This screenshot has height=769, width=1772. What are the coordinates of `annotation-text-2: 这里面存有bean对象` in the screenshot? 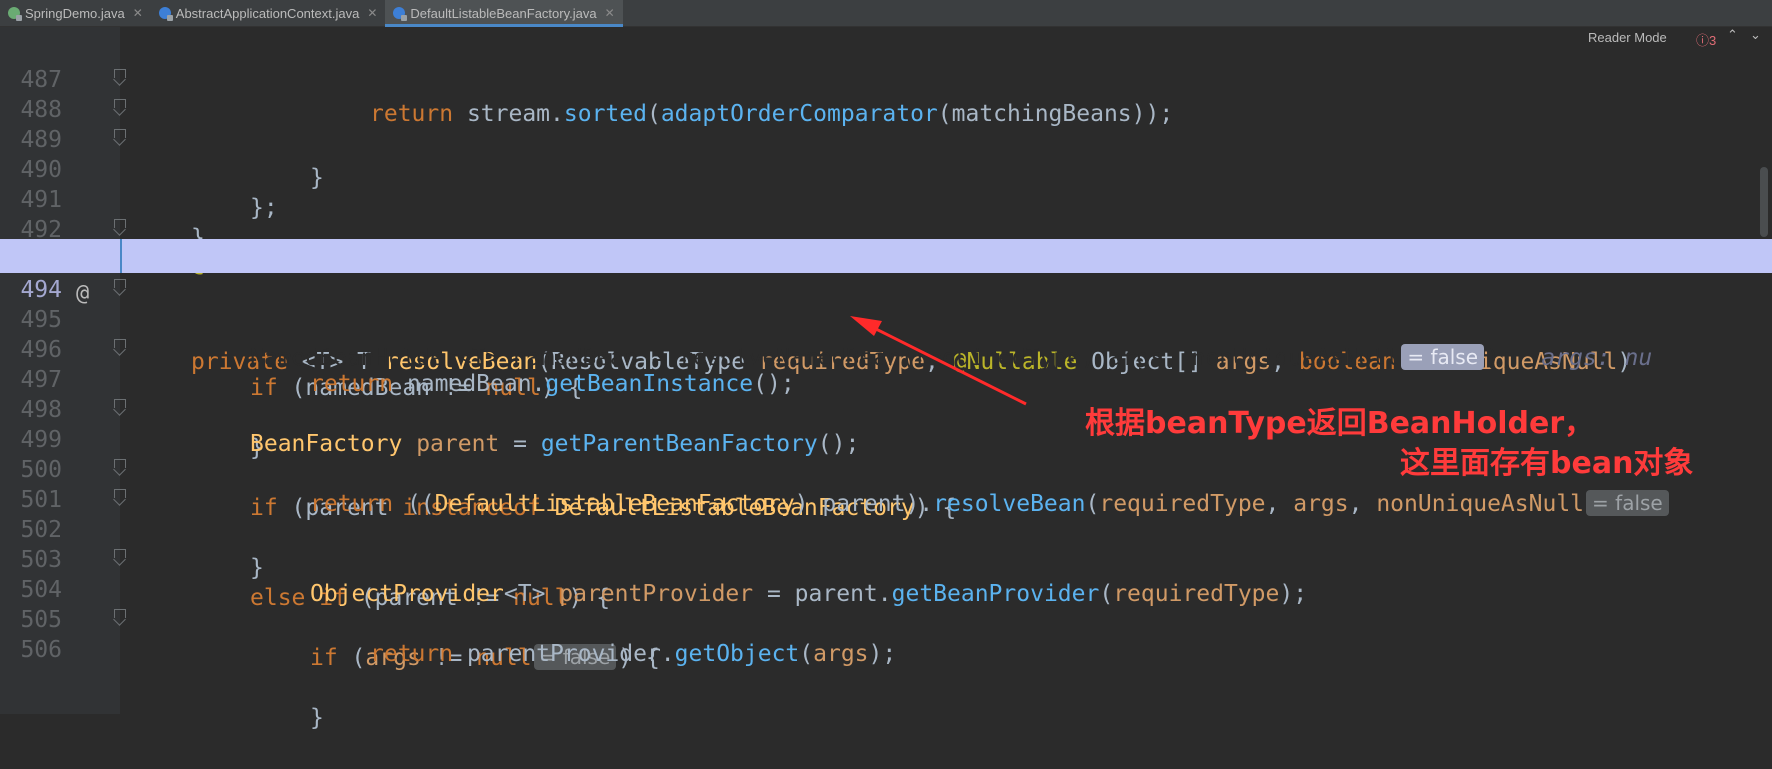 It's located at (1547, 463).